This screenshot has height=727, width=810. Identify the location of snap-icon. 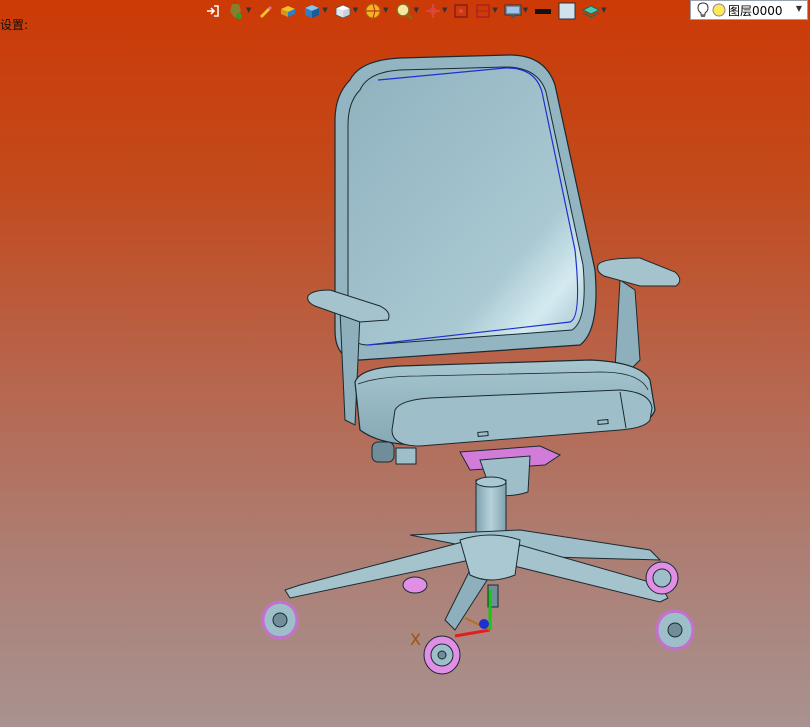
(236, 11).